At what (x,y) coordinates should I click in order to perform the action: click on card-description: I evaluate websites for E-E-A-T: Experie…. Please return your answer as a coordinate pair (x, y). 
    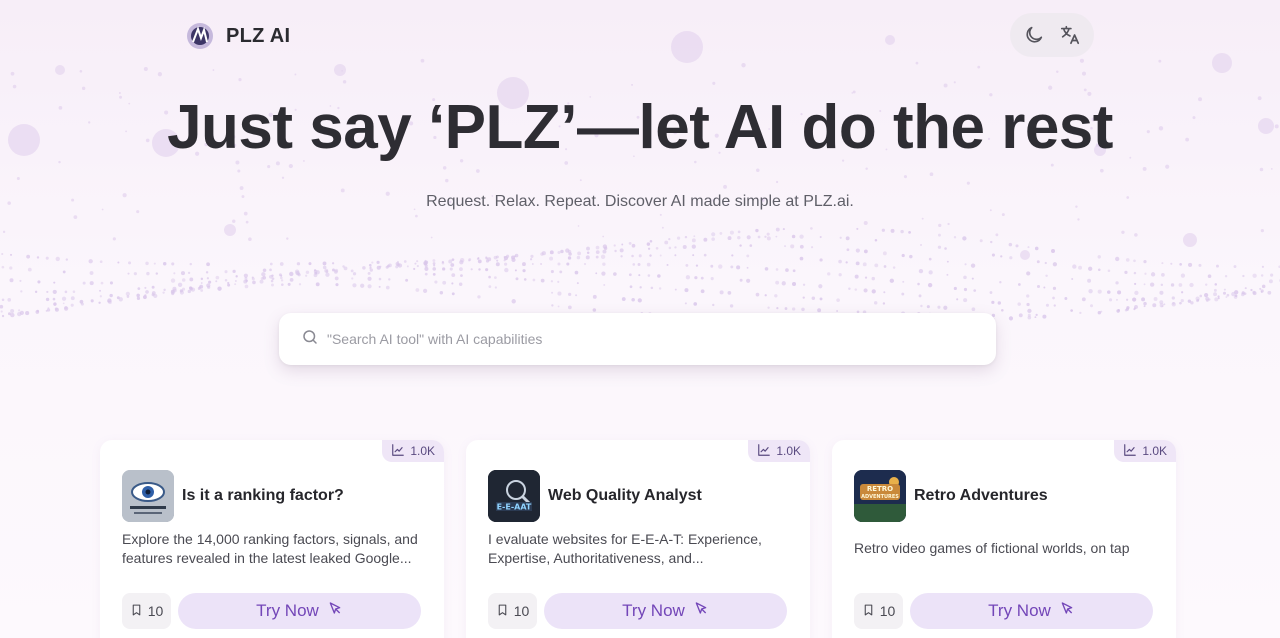
    Looking at the image, I should click on (625, 548).